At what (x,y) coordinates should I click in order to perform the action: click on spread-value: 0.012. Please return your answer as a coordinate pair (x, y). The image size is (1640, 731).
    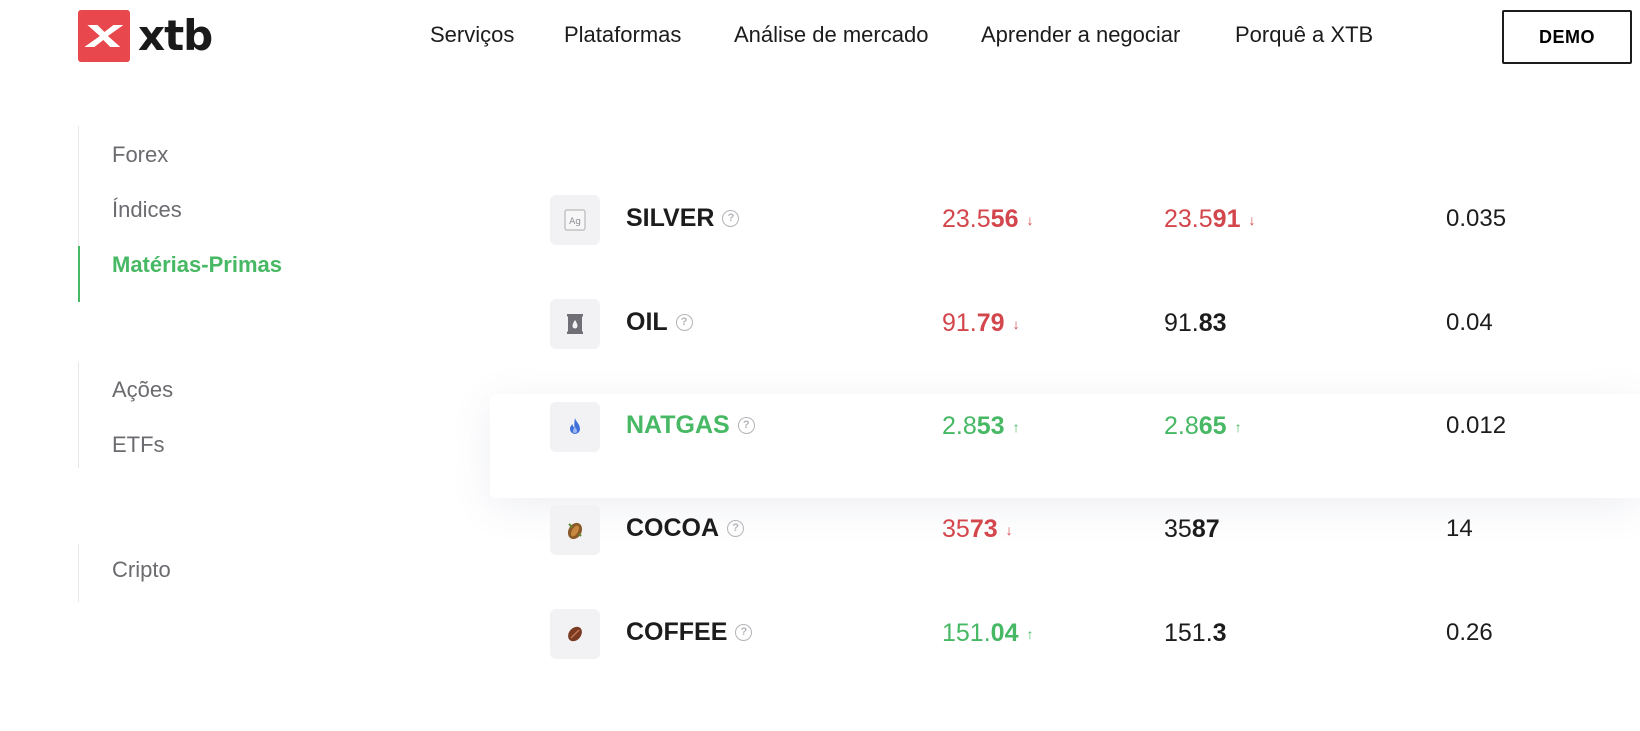
    Looking at the image, I should click on (1476, 425).